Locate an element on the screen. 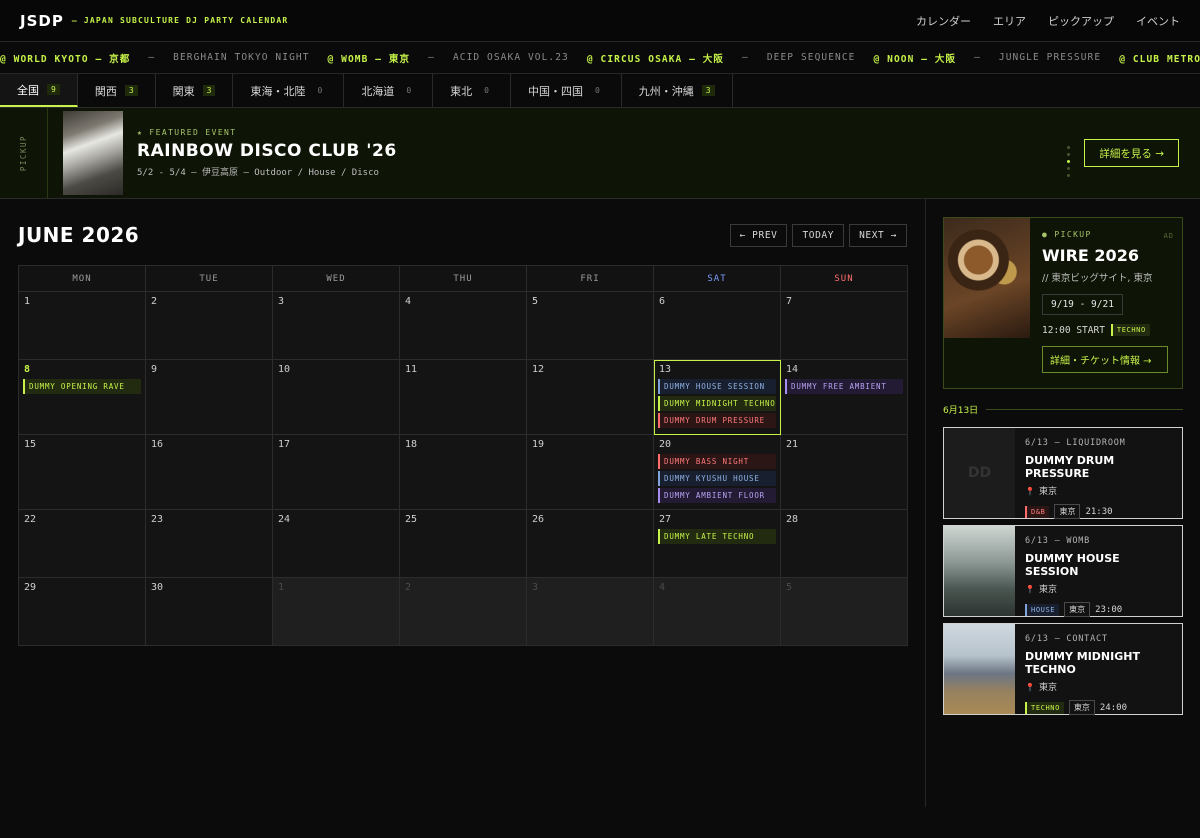 This screenshot has width=1200, height=838. calendar-day-cell: 16 is located at coordinates (209, 472).